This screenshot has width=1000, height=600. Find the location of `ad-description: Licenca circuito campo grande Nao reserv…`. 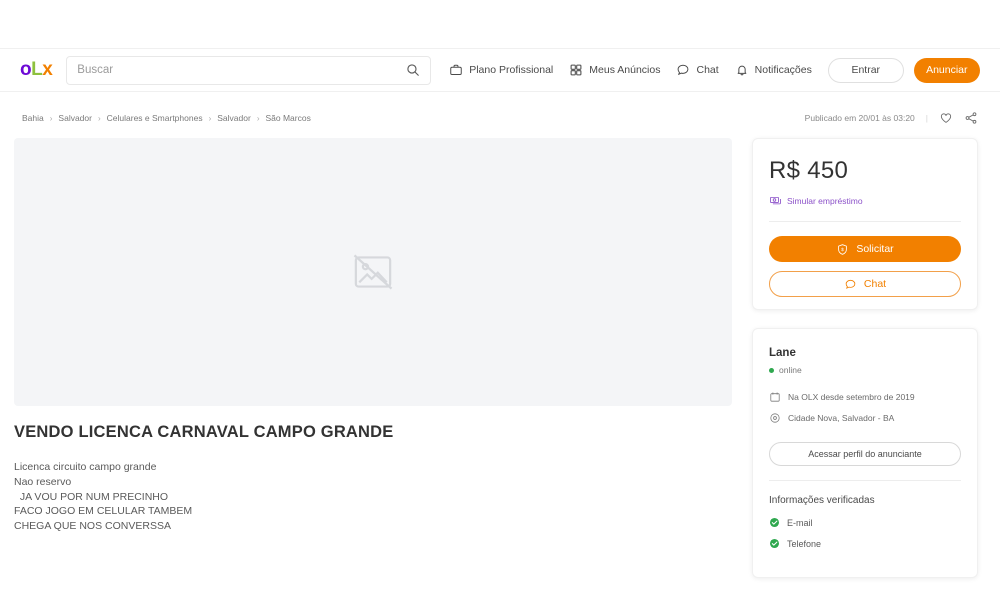

ad-description: Licenca circuito campo grande Nao reserv… is located at coordinates (103, 497).